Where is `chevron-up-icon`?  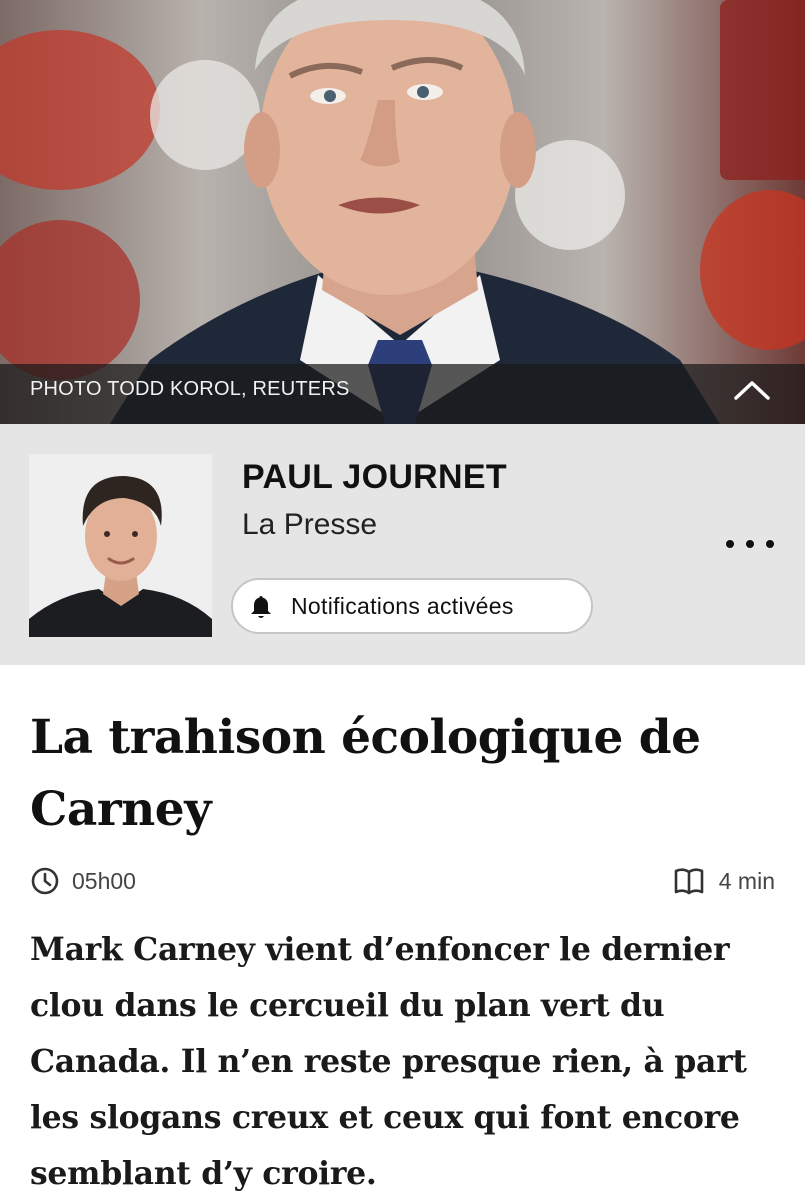
chevron-up-icon is located at coordinates (752, 390).